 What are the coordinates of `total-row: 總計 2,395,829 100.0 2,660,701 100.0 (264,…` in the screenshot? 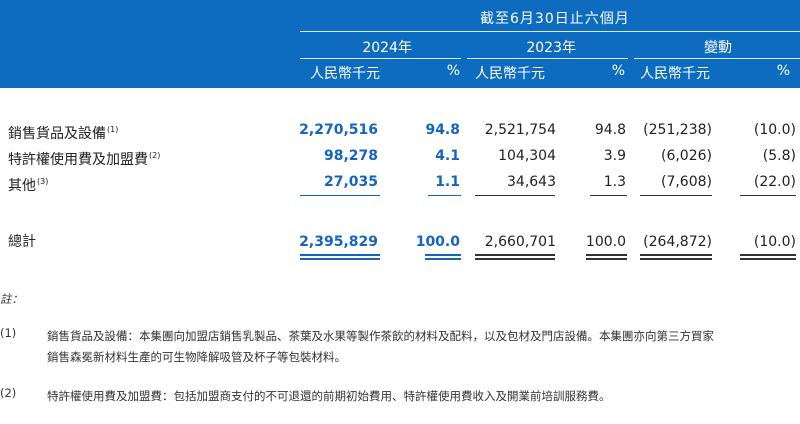 It's located at (400, 242).